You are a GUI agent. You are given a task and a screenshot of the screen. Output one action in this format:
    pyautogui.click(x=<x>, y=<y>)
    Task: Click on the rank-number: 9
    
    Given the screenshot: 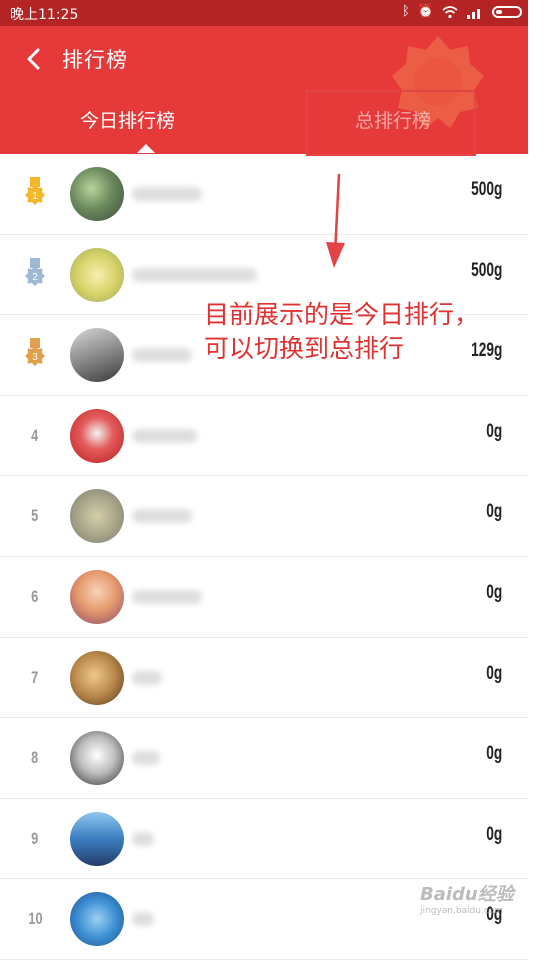 What is the action you would take?
    pyautogui.click(x=35, y=838)
    